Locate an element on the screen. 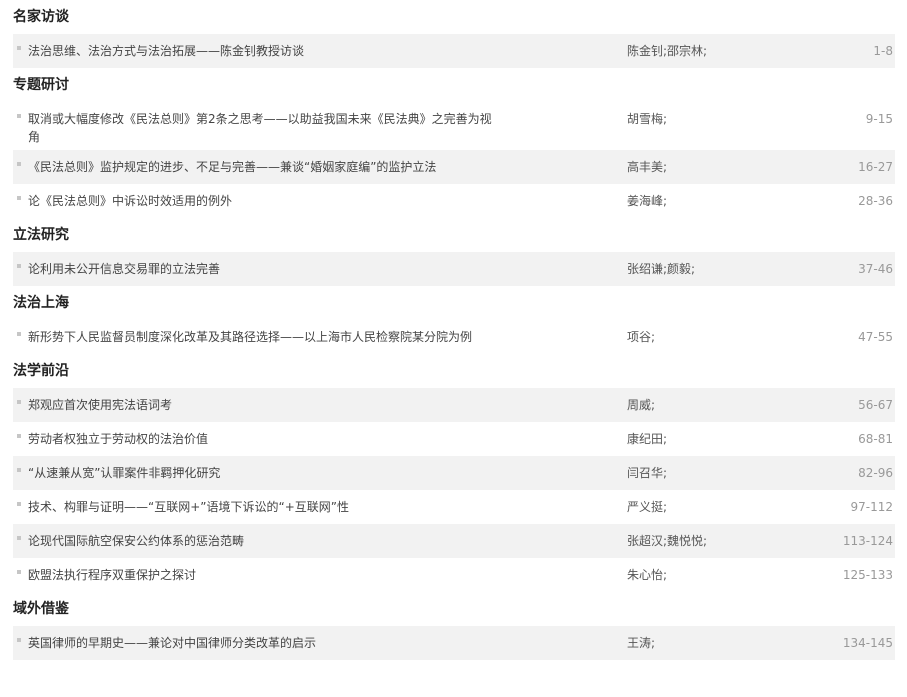 The width and height of the screenshot is (907, 697). article-authors: 张超汉;魏悦悦; is located at coordinates (667, 541).